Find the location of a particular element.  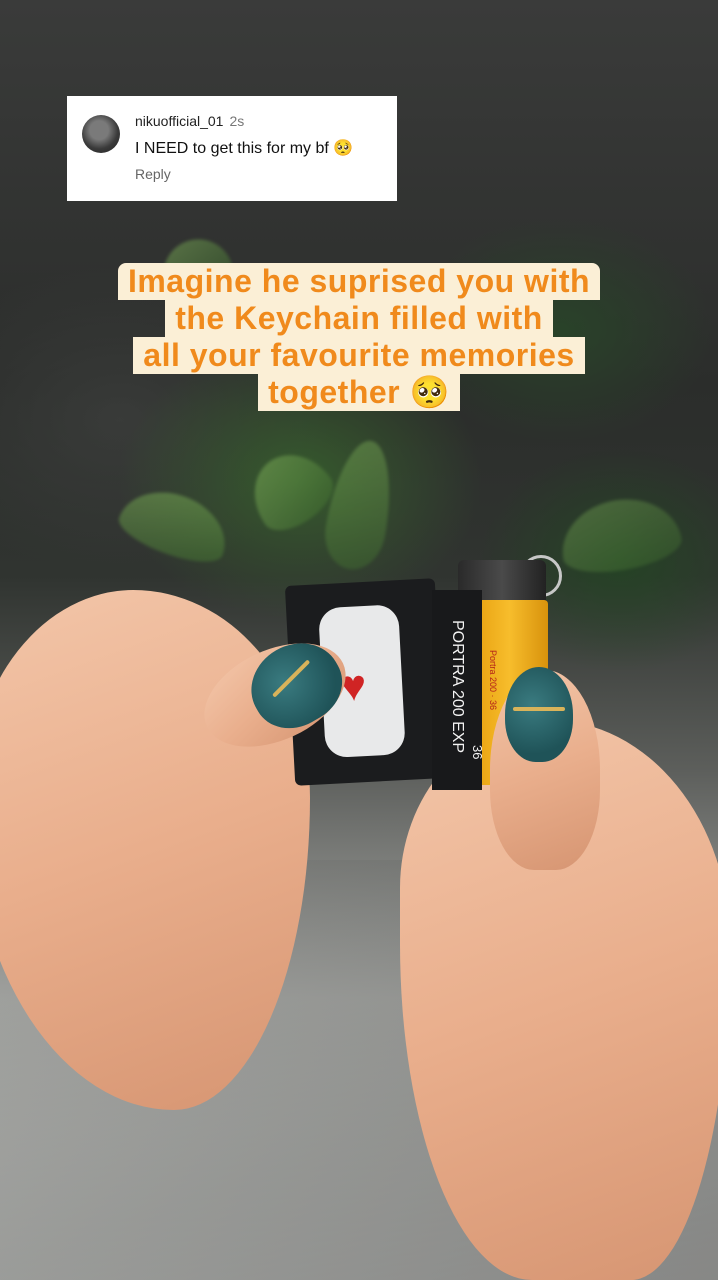

comment-username: nikuofficial_01 is located at coordinates (179, 121).